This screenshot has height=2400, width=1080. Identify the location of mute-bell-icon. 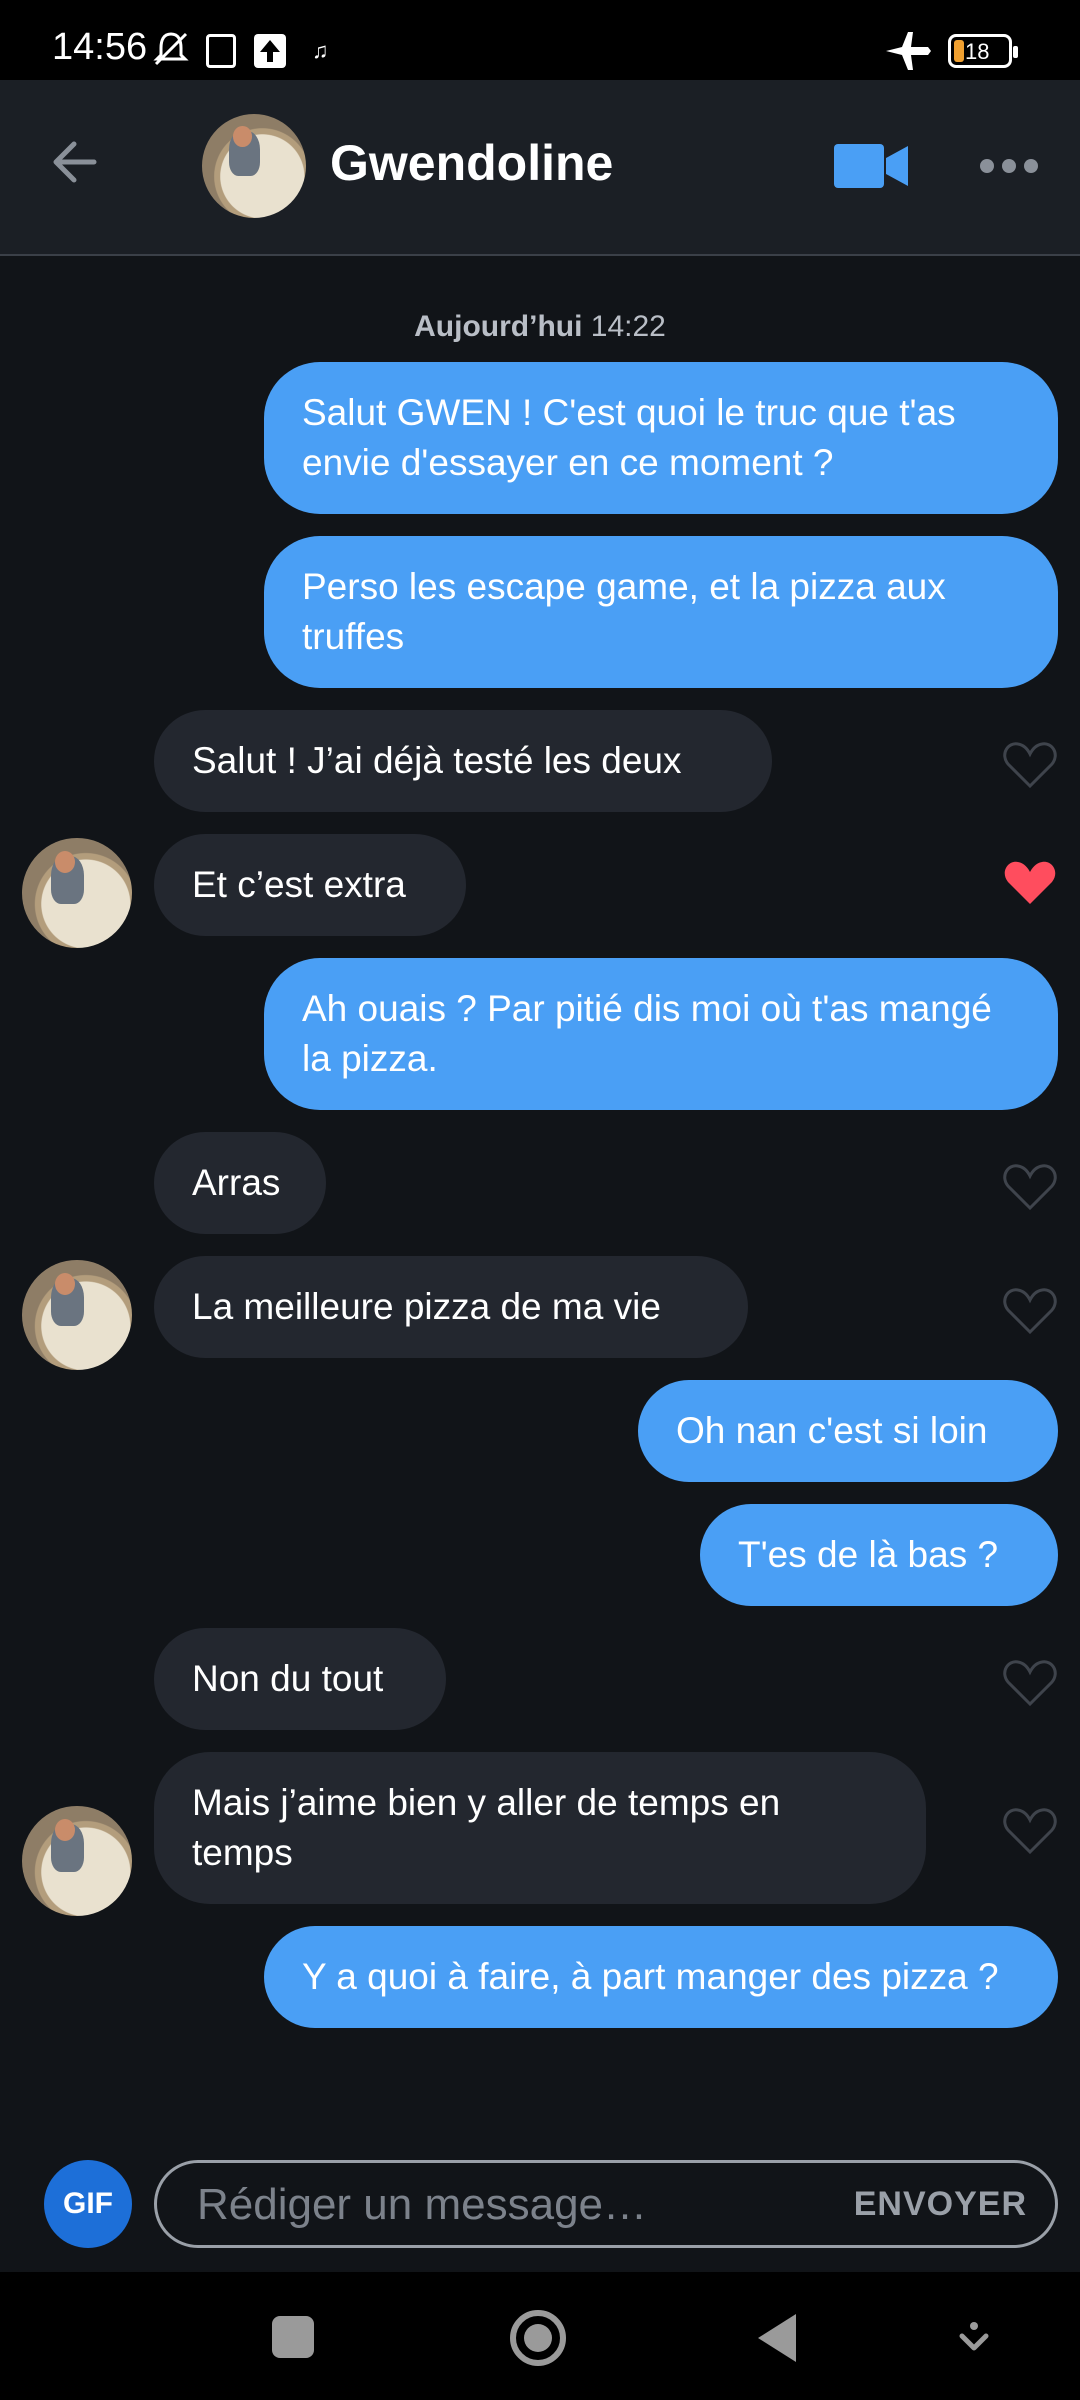
(171, 49).